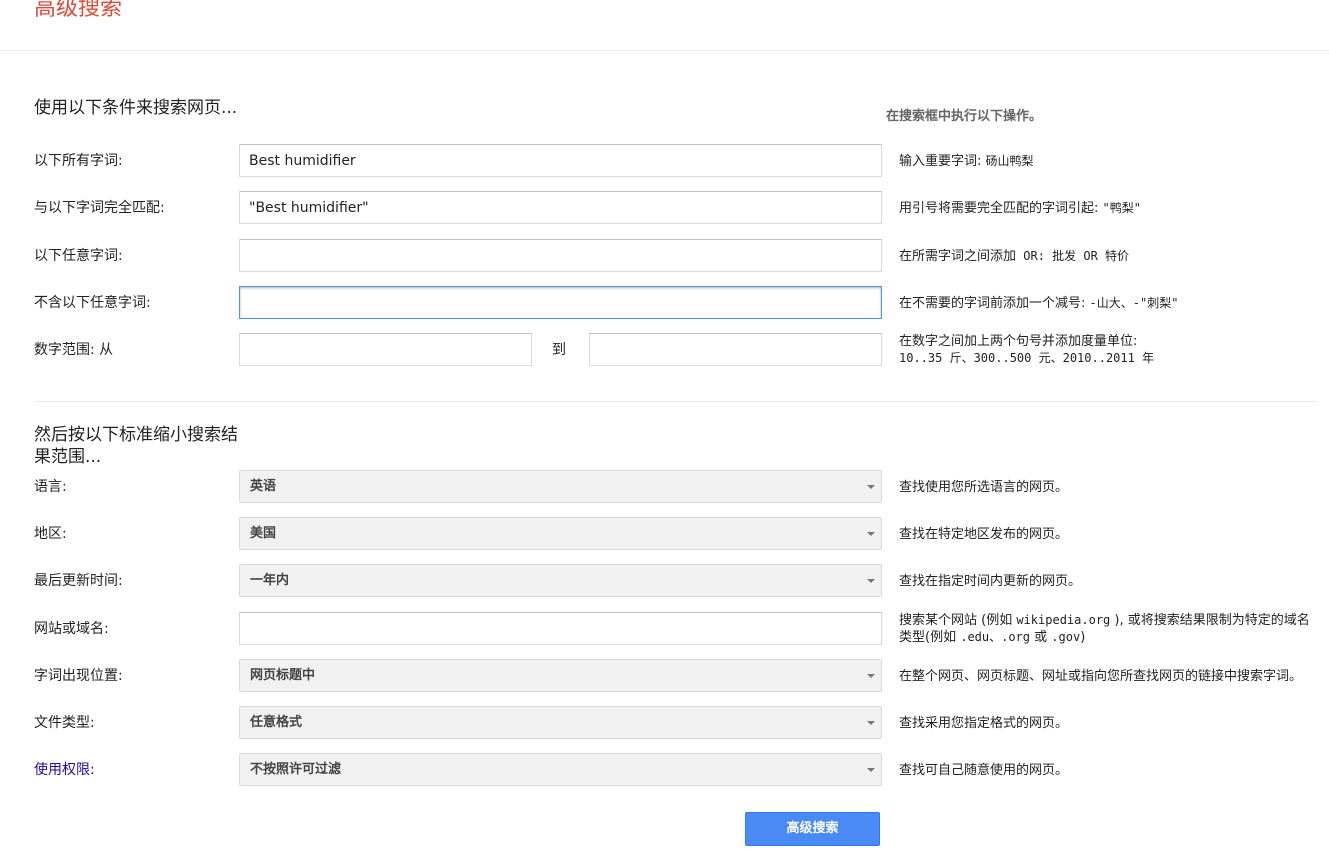  What do you see at coordinates (994, 303) in the screenshot?
I see `none-words-hint-text: 在不需要的字词前添加一个减号:` at bounding box center [994, 303].